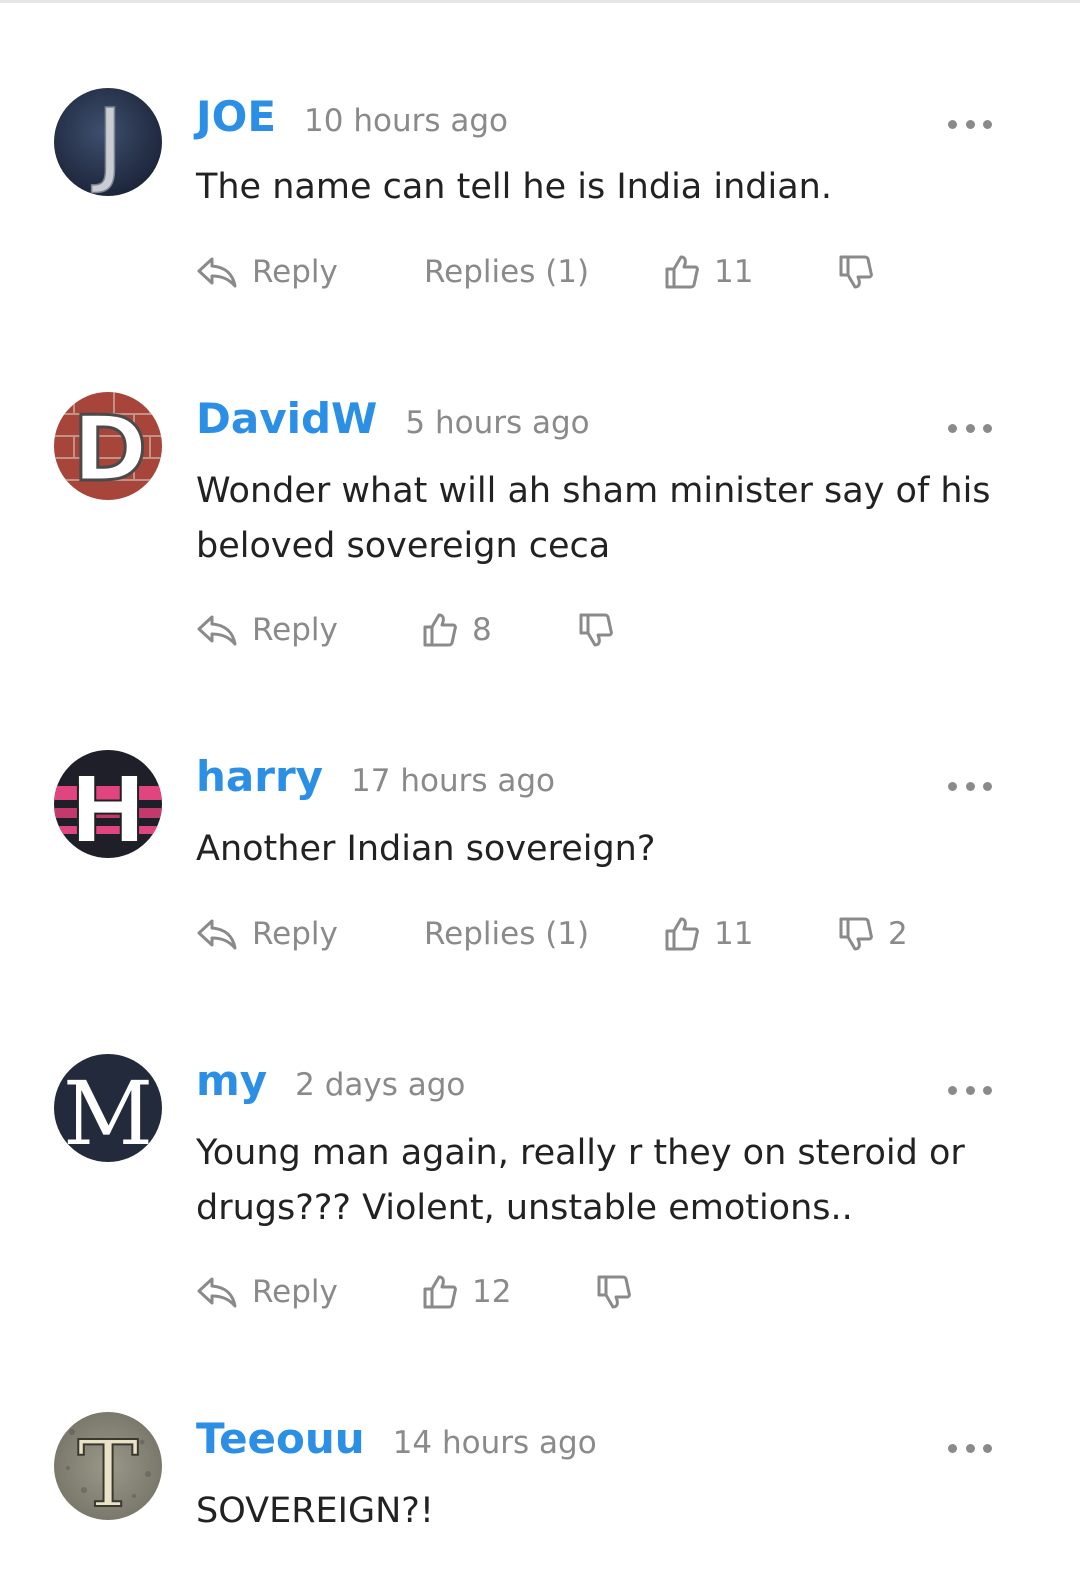 This screenshot has height=1589, width=1080. What do you see at coordinates (453, 781) in the screenshot?
I see `timestamp: 17 hours ago` at bounding box center [453, 781].